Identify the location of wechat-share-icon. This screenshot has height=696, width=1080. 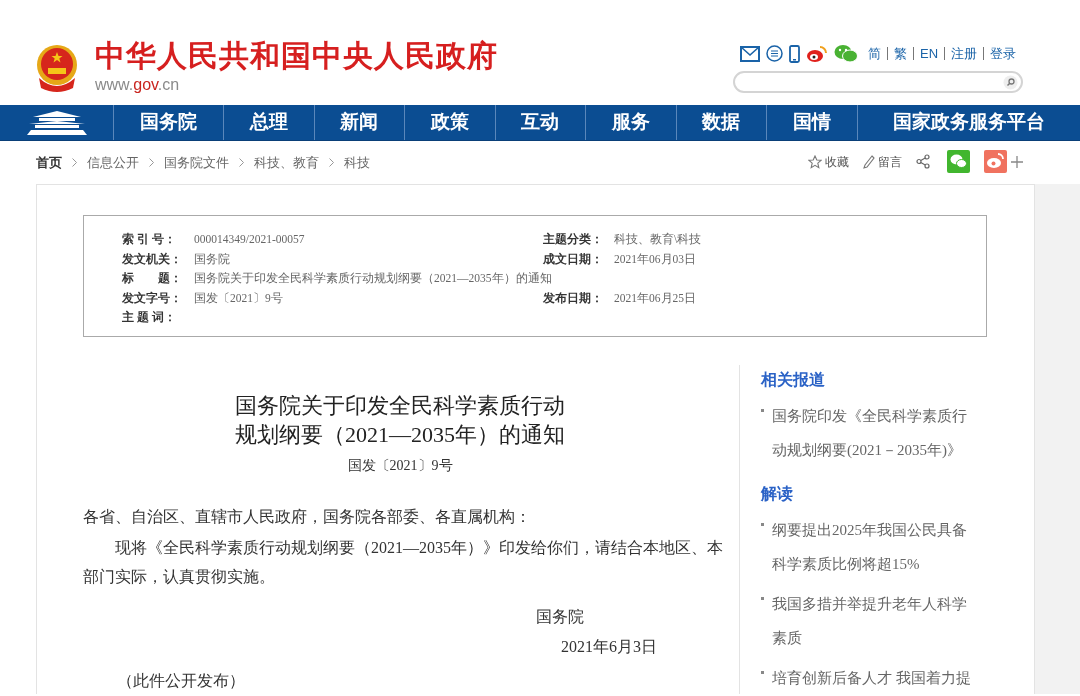
(958, 161).